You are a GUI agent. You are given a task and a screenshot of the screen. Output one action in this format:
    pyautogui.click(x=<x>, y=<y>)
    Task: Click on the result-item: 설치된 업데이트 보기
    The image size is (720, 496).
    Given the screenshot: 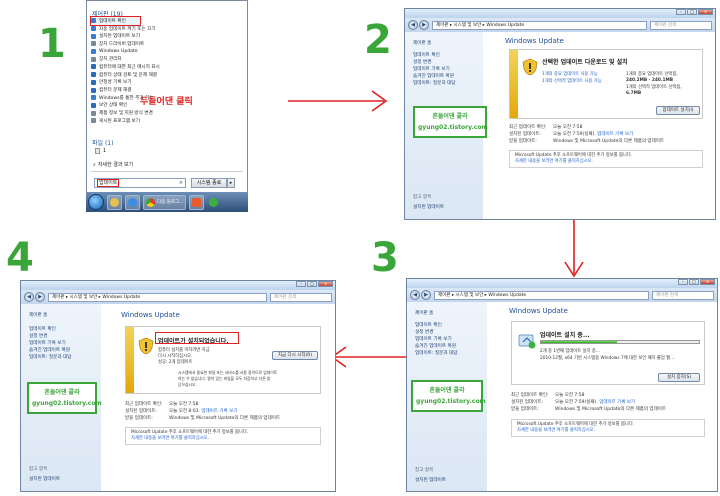 What is the action you would take?
    pyautogui.click(x=166, y=36)
    